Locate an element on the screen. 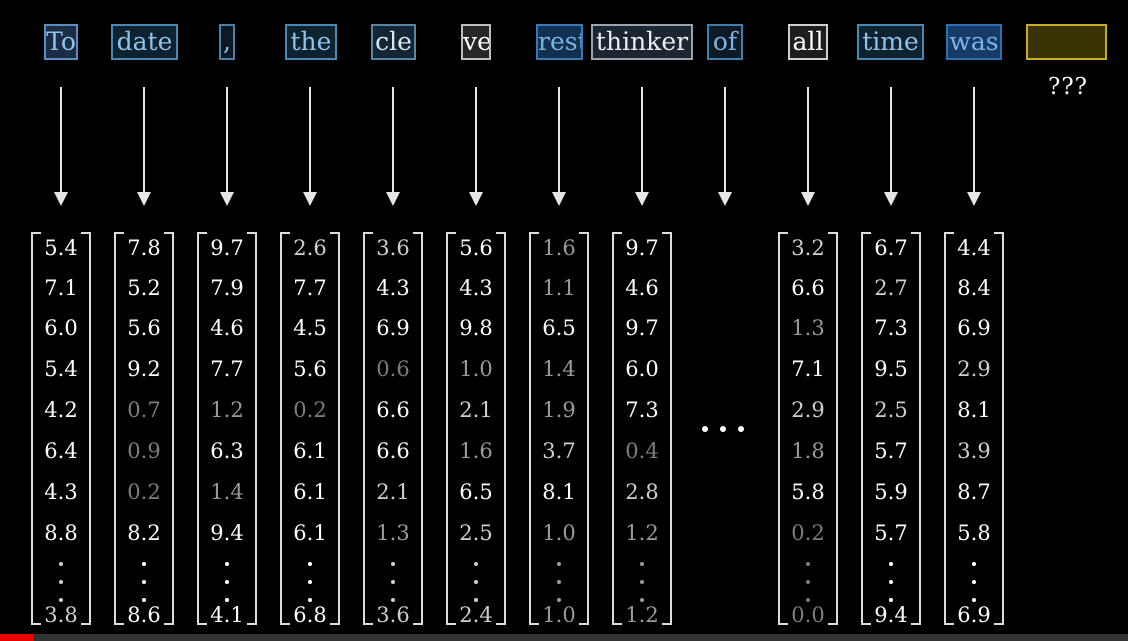  vector-value: 3.6 is located at coordinates (393, 248).